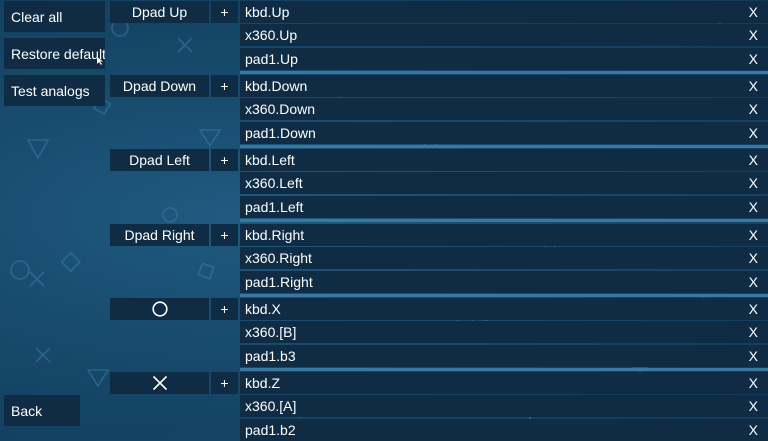 The height and width of the screenshot is (441, 768). I want to click on circle-icon, so click(159, 309).